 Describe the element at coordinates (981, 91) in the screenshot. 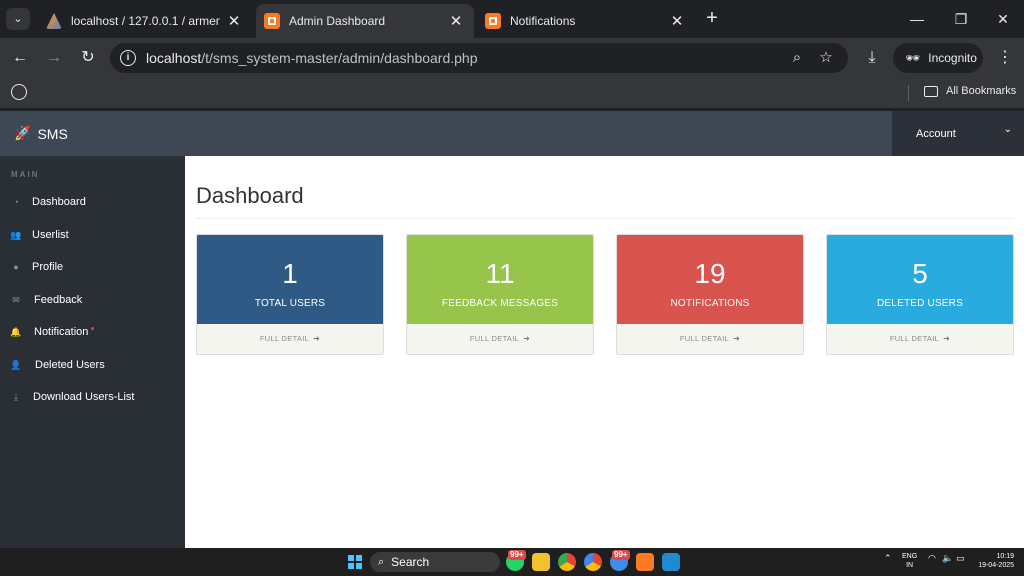

I see `all-bookmarks-label: All Bookmarks` at that location.